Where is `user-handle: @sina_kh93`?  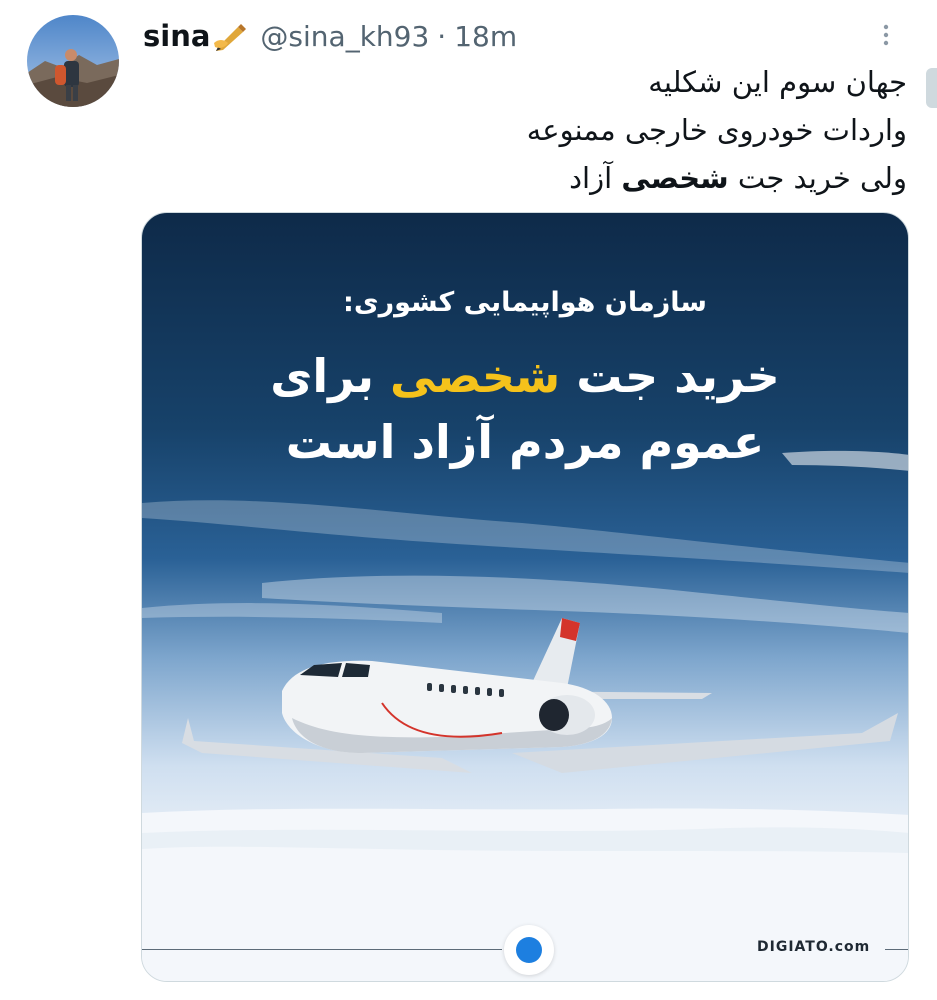 user-handle: @sina_kh93 is located at coordinates (344, 36).